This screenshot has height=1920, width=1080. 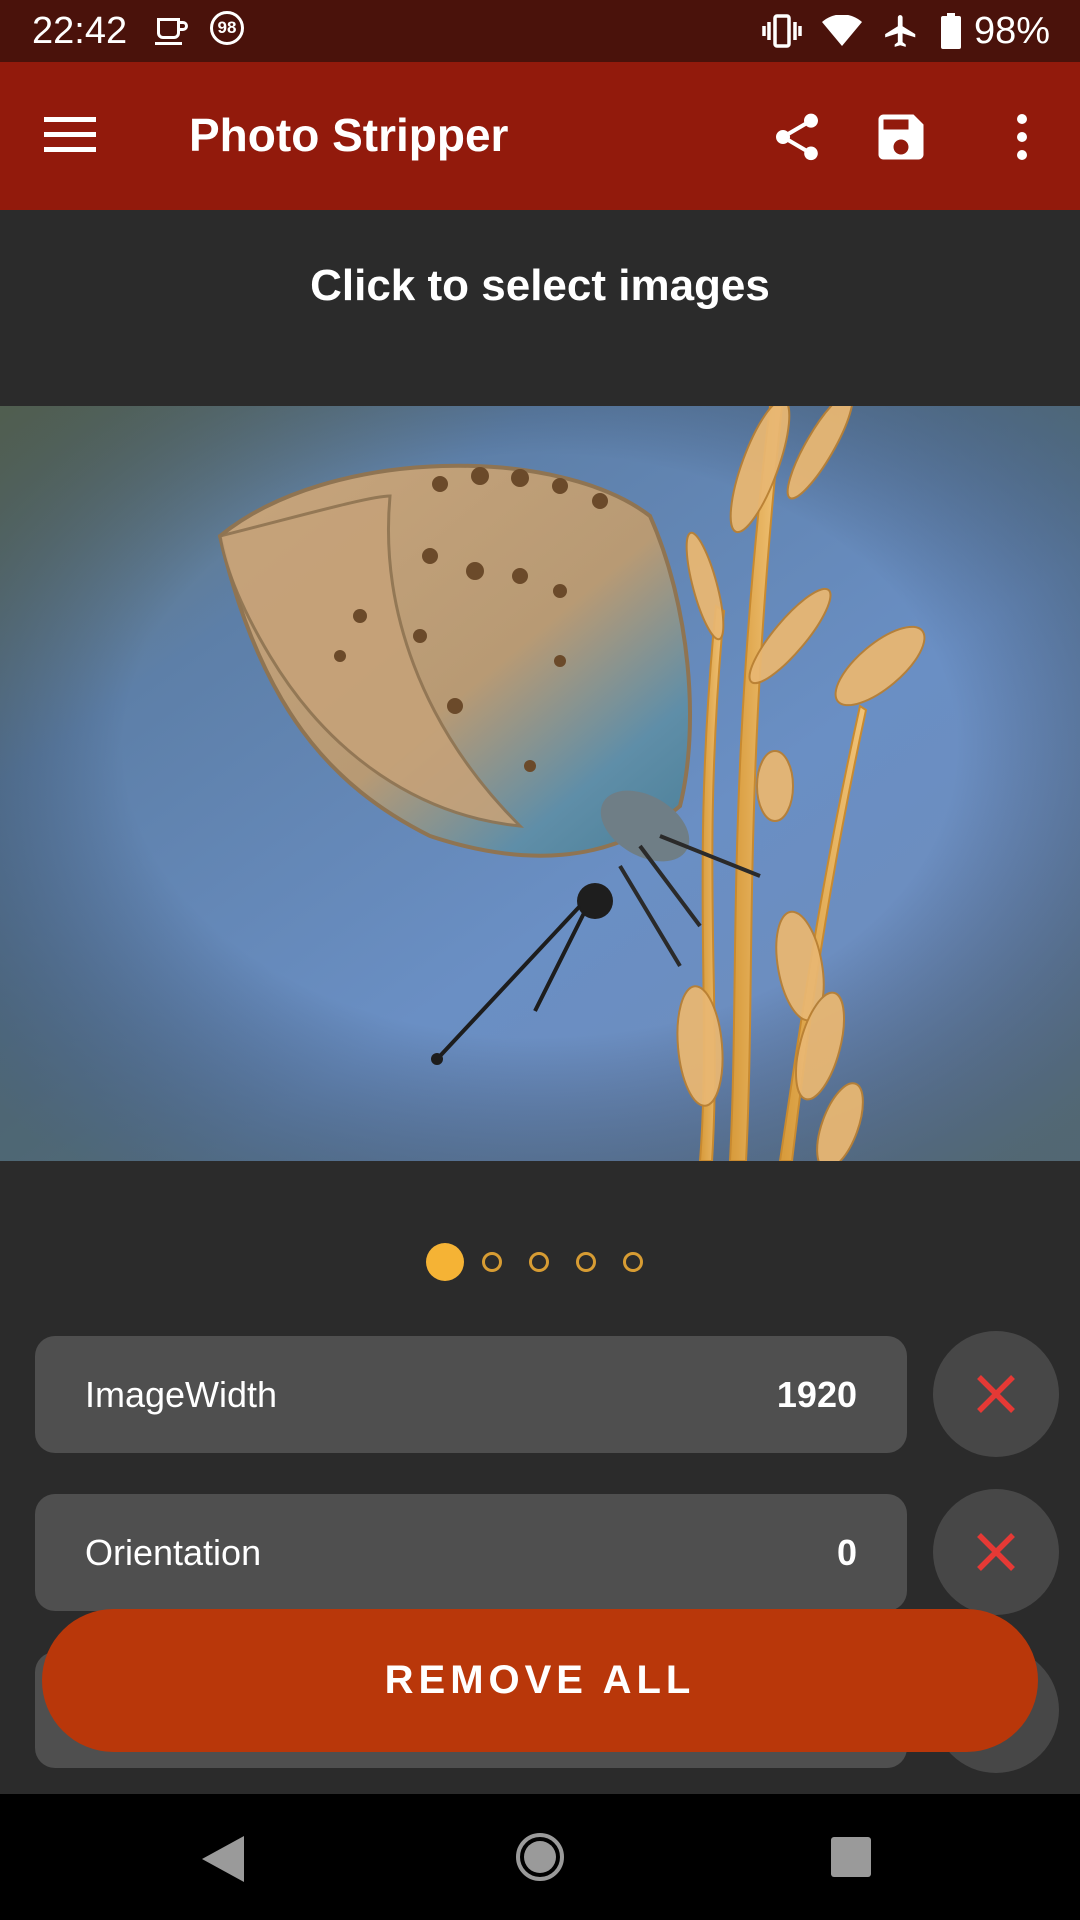 I want to click on share-button, so click(x=797, y=137).